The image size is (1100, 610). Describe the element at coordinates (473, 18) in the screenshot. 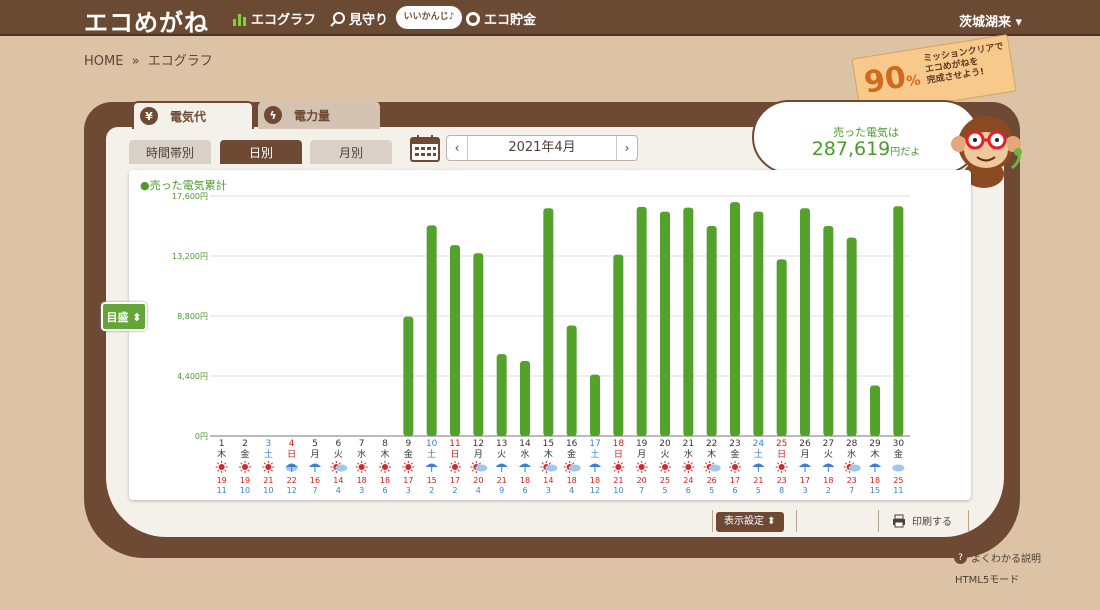

I see `coin-icon` at that location.